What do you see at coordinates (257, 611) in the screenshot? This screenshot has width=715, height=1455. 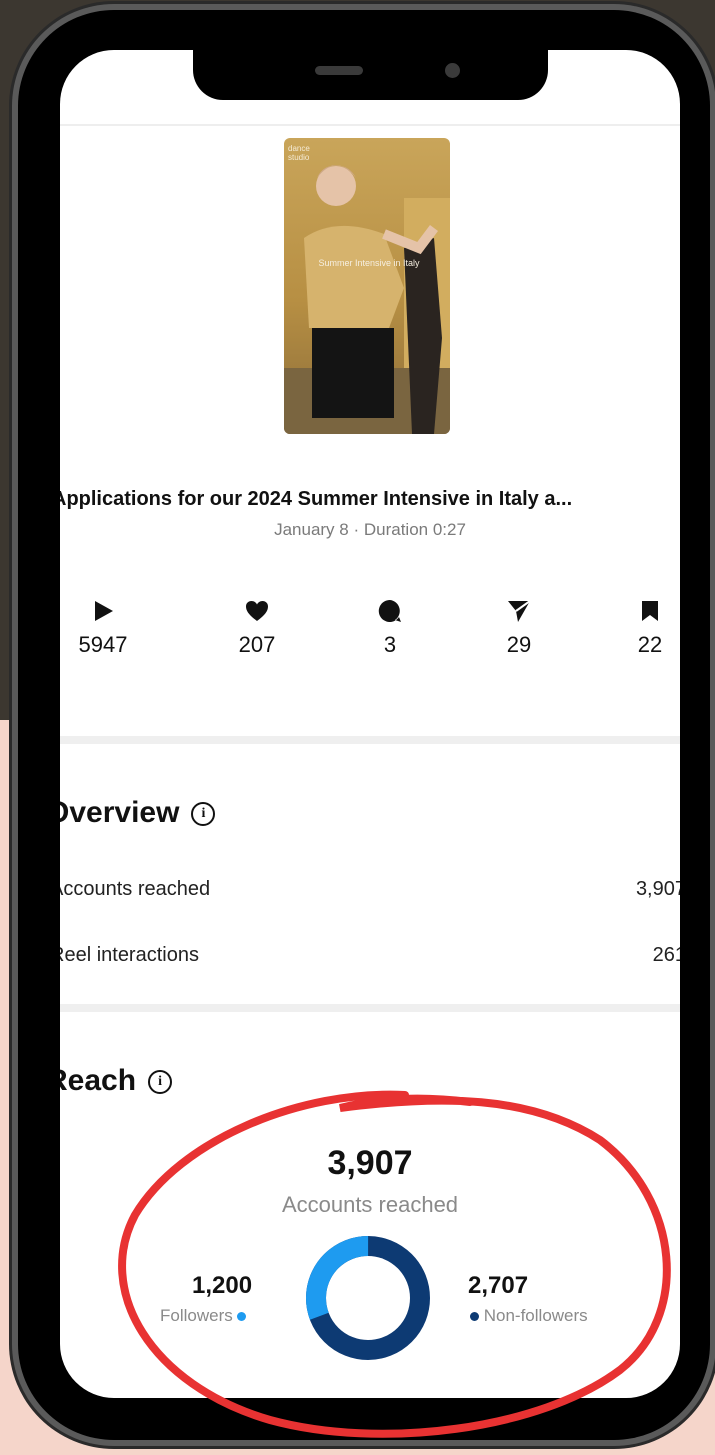 I see `heart-icon` at bounding box center [257, 611].